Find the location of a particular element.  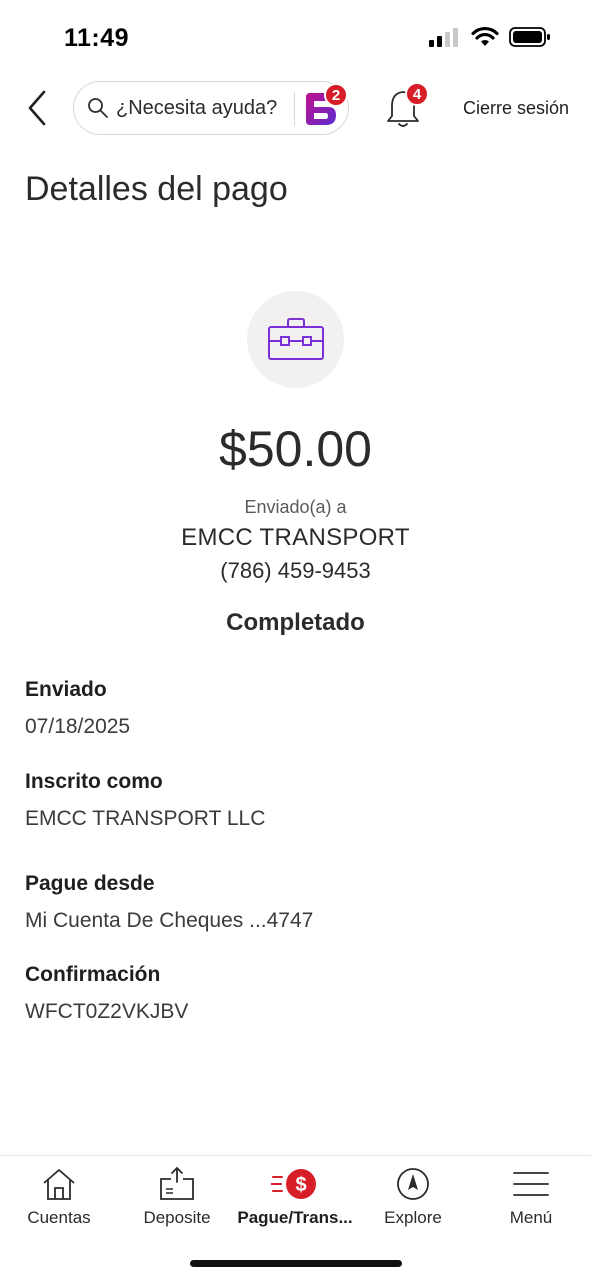

wifi-icon is located at coordinates (485, 36).